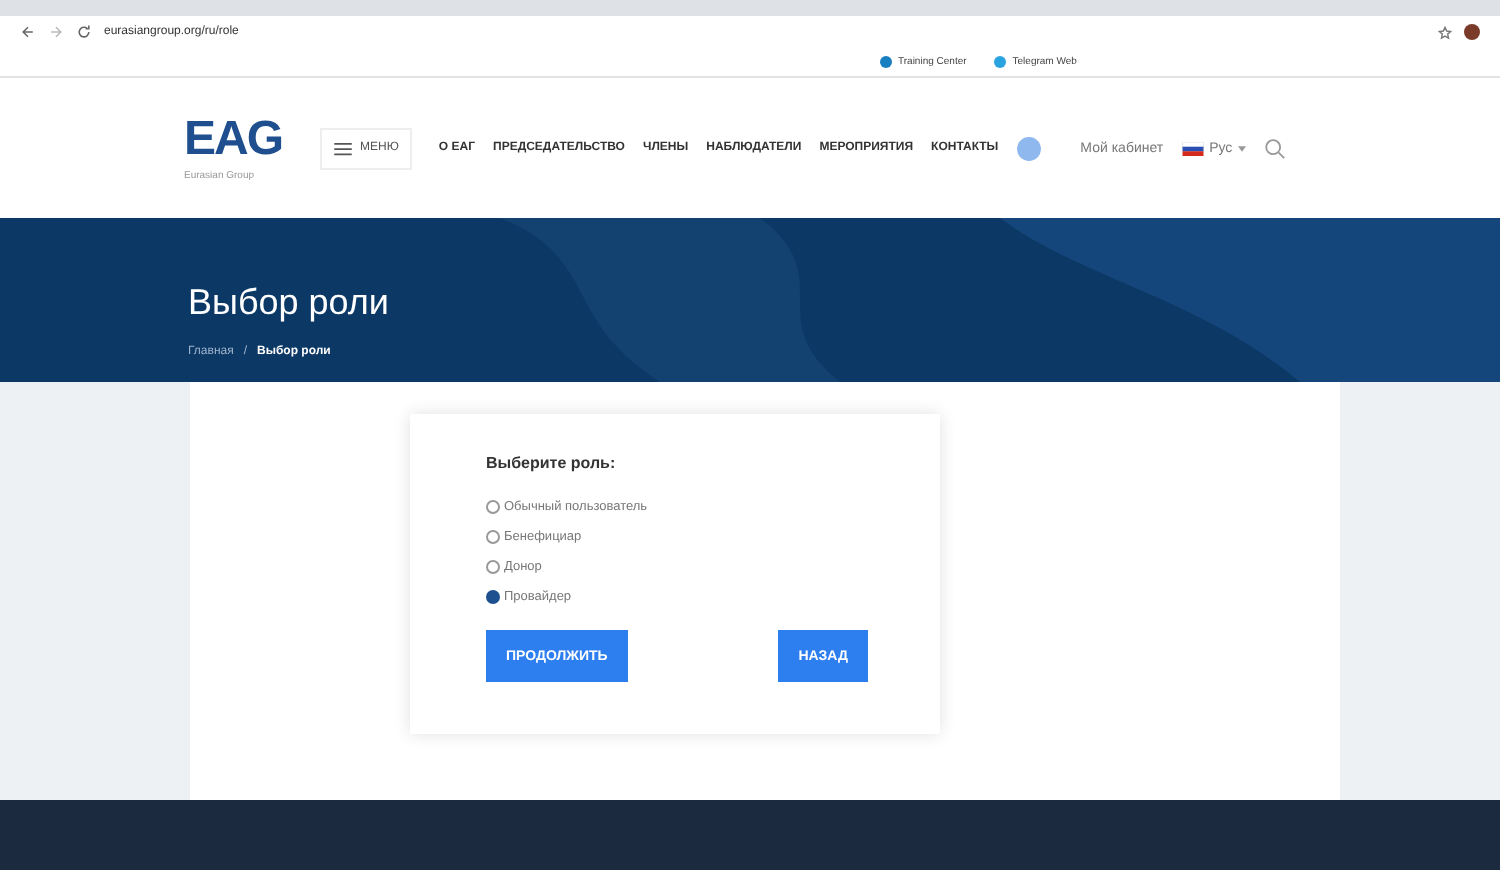 Image resolution: width=1500 pixels, height=870 pixels. What do you see at coordinates (289, 303) in the screenshot?
I see `page-title: Выбор роли` at bounding box center [289, 303].